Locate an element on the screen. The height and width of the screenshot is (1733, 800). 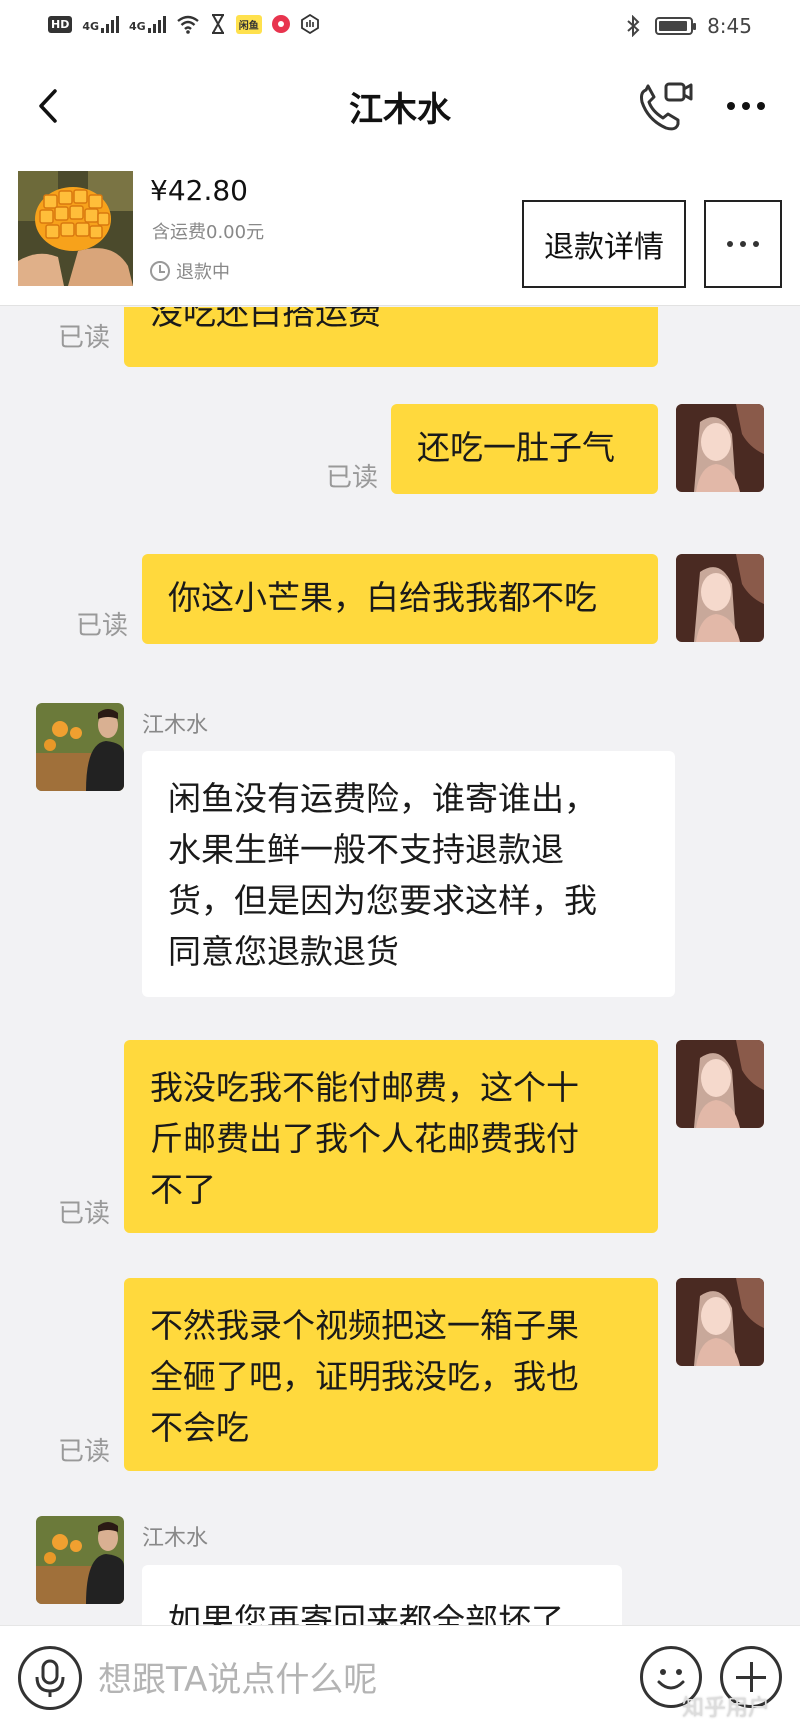
message-bubble-mine: 我没吃我不能付邮费，这个十 斤邮费出了我个人花邮费我付 不了 is located at coordinates (391, 1136).